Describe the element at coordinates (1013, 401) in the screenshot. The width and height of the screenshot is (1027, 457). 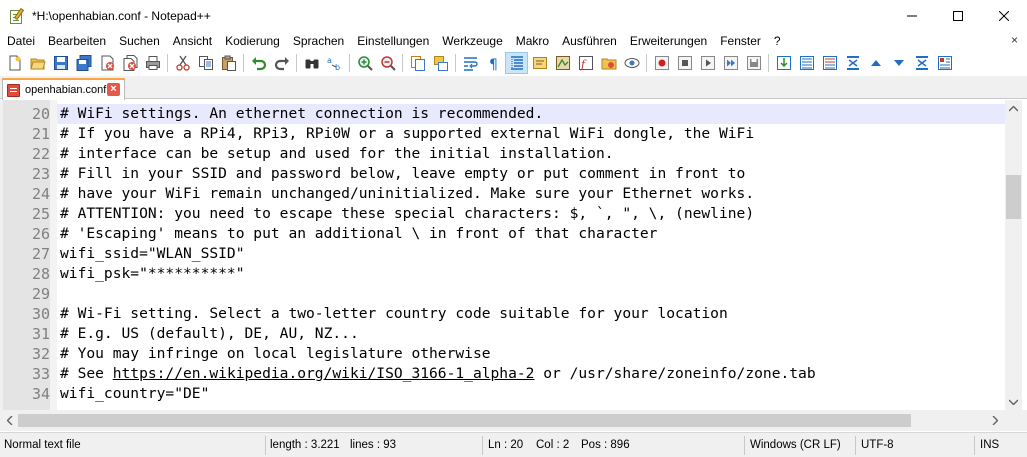
I see `scroll-down-button` at that location.